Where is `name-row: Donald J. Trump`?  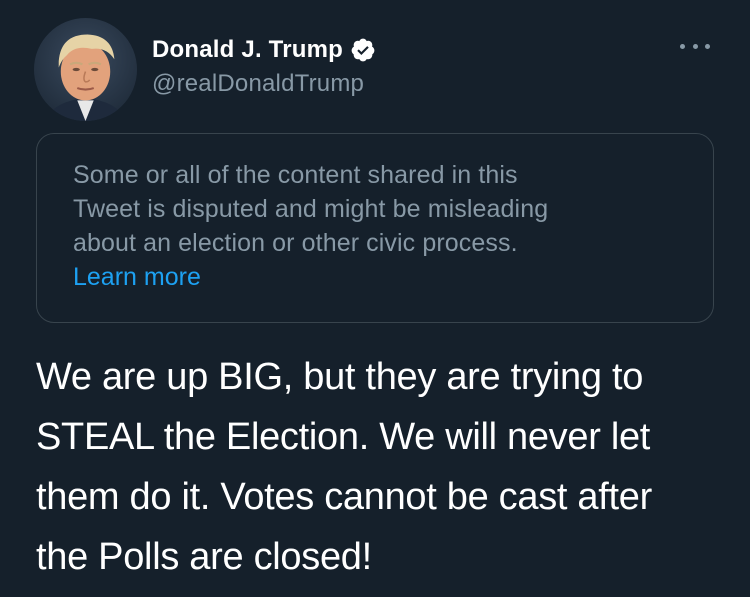
name-row: Donald J. Trump is located at coordinates (264, 50).